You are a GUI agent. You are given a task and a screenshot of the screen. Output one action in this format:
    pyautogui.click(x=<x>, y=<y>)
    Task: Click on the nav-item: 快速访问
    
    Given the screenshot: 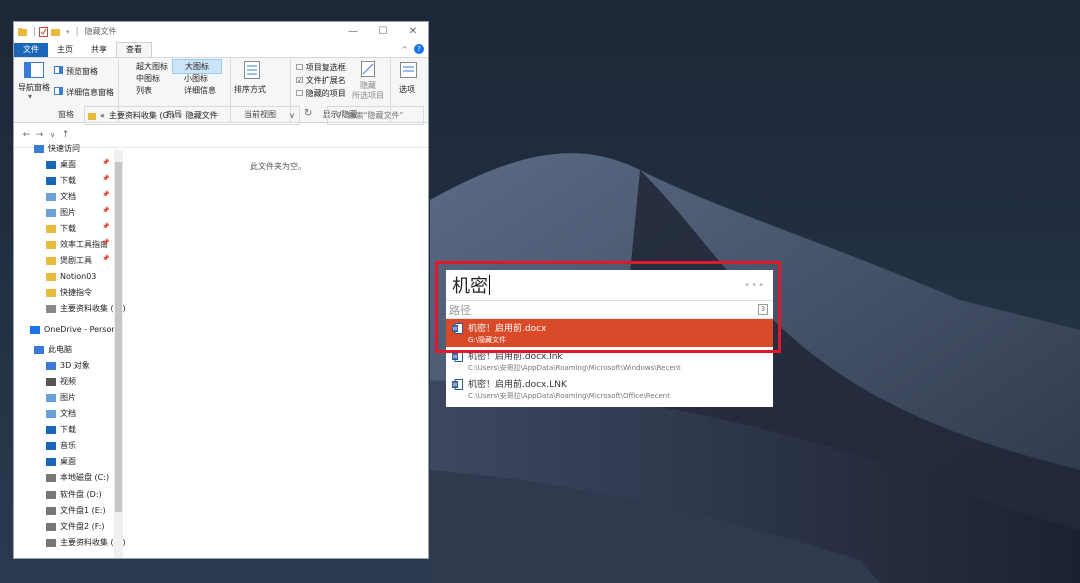 What is the action you would take?
    pyautogui.click(x=57, y=148)
    